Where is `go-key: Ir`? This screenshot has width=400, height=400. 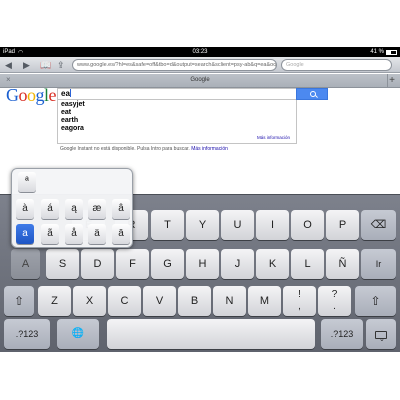
go-key: Ir is located at coordinates (378, 264).